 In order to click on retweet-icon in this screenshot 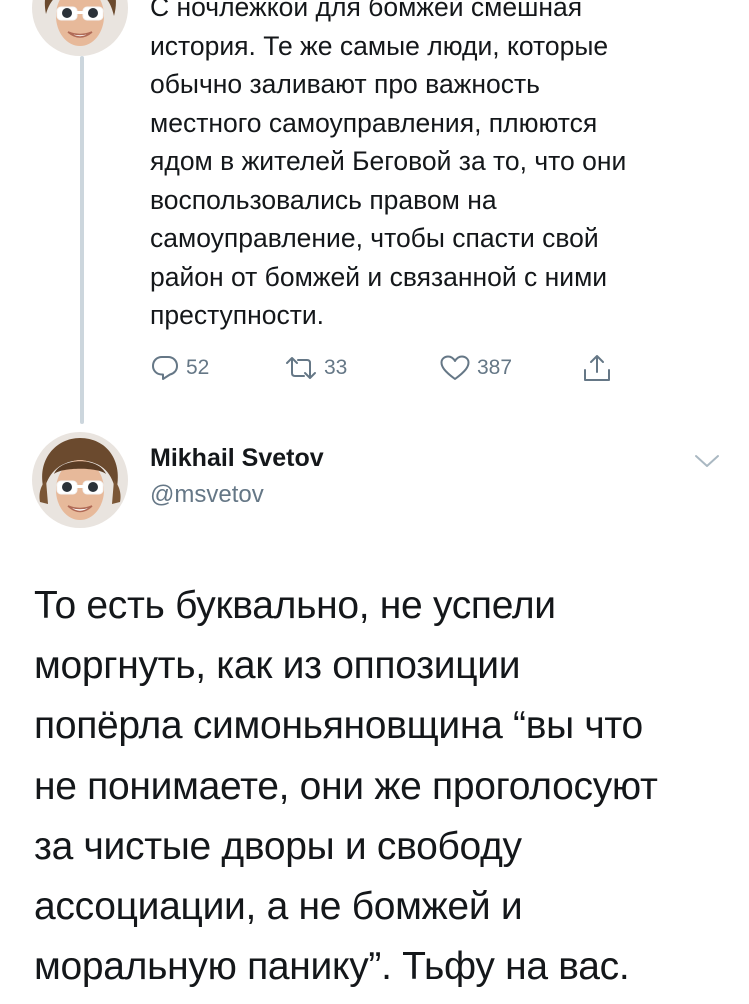, I will do `click(301, 368)`.